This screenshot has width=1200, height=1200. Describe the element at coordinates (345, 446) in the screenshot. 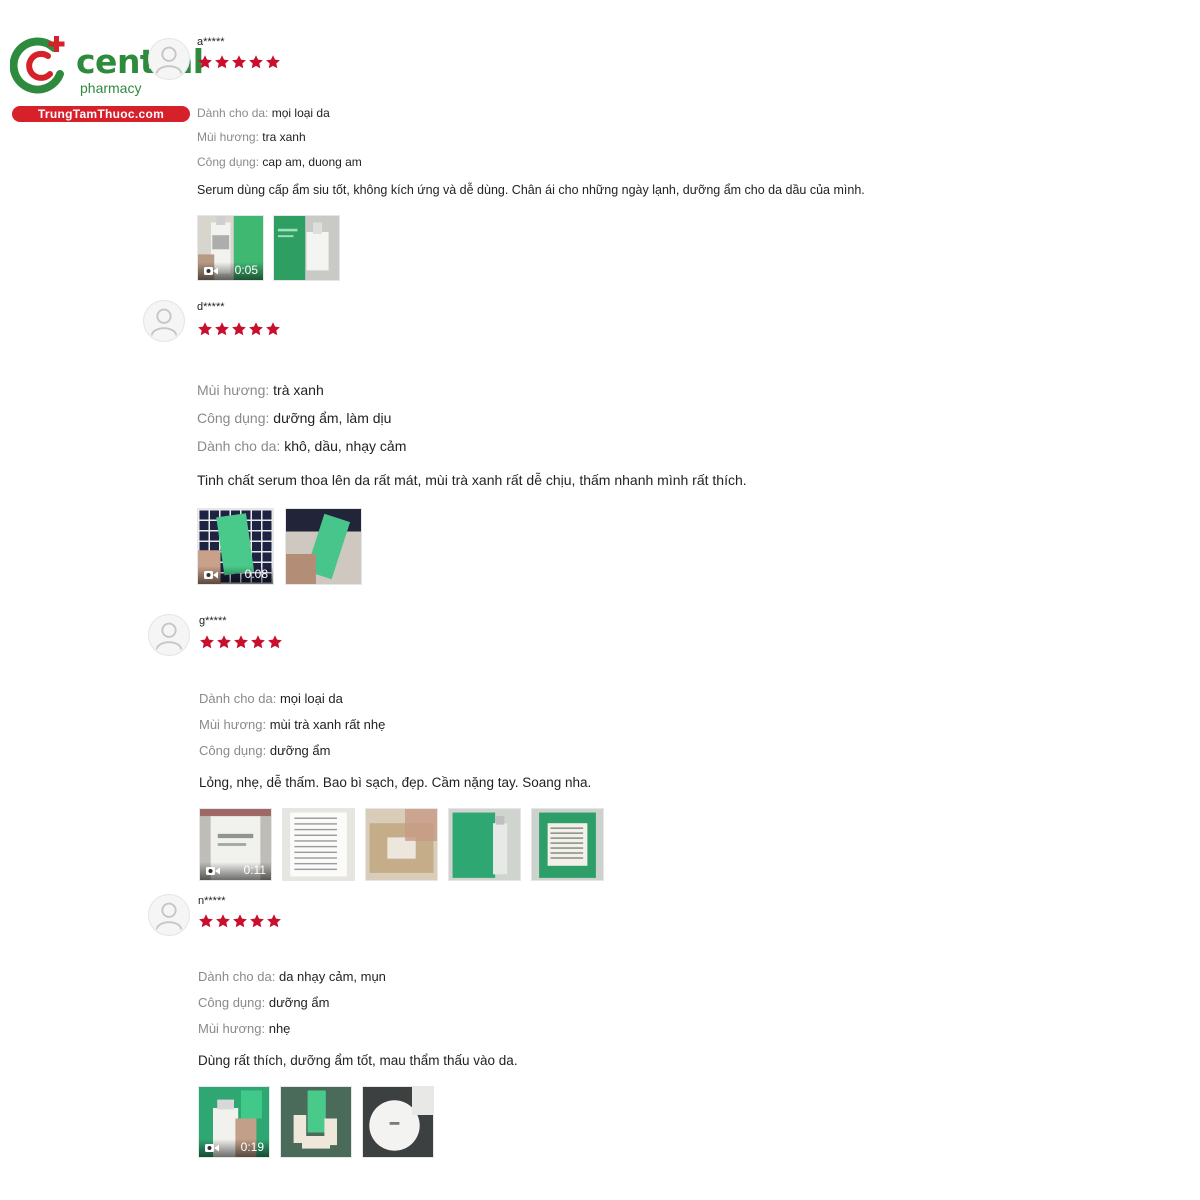

I see `attribute-value: khô, dầu, nhạy cảm` at that location.